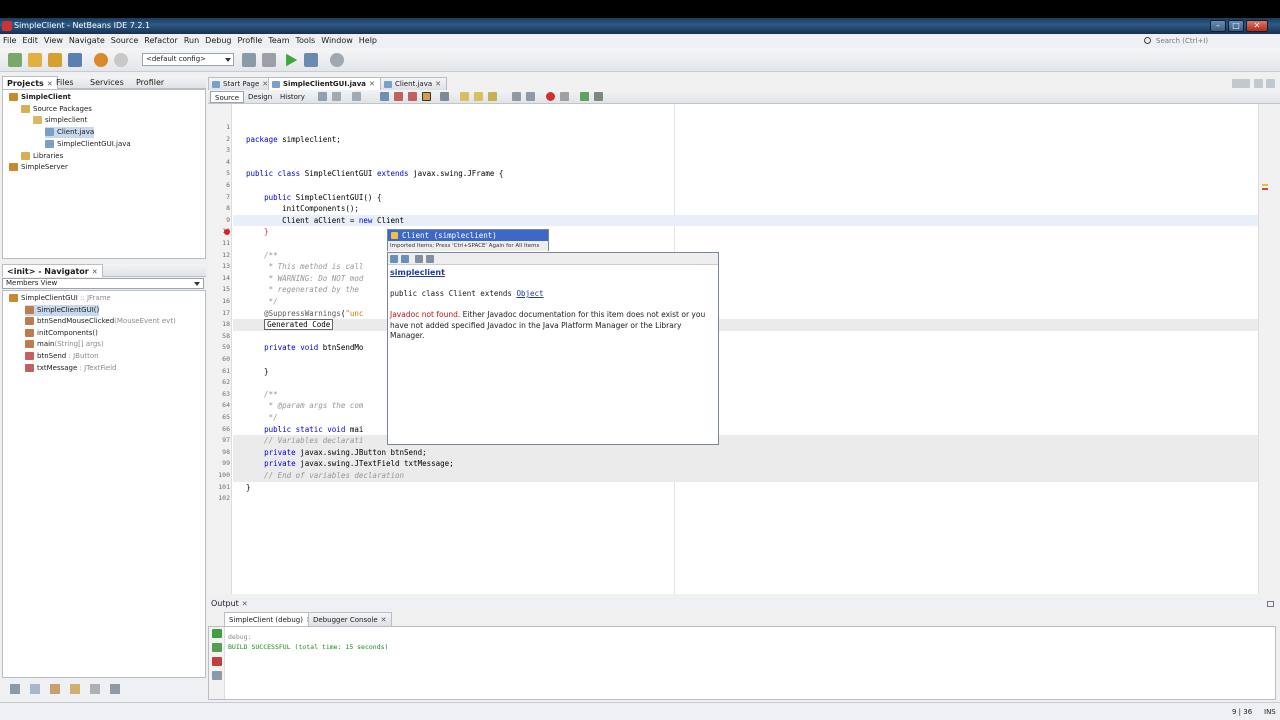  What do you see at coordinates (1270, 83) in the screenshot?
I see `maximize-editor-icon` at bounding box center [1270, 83].